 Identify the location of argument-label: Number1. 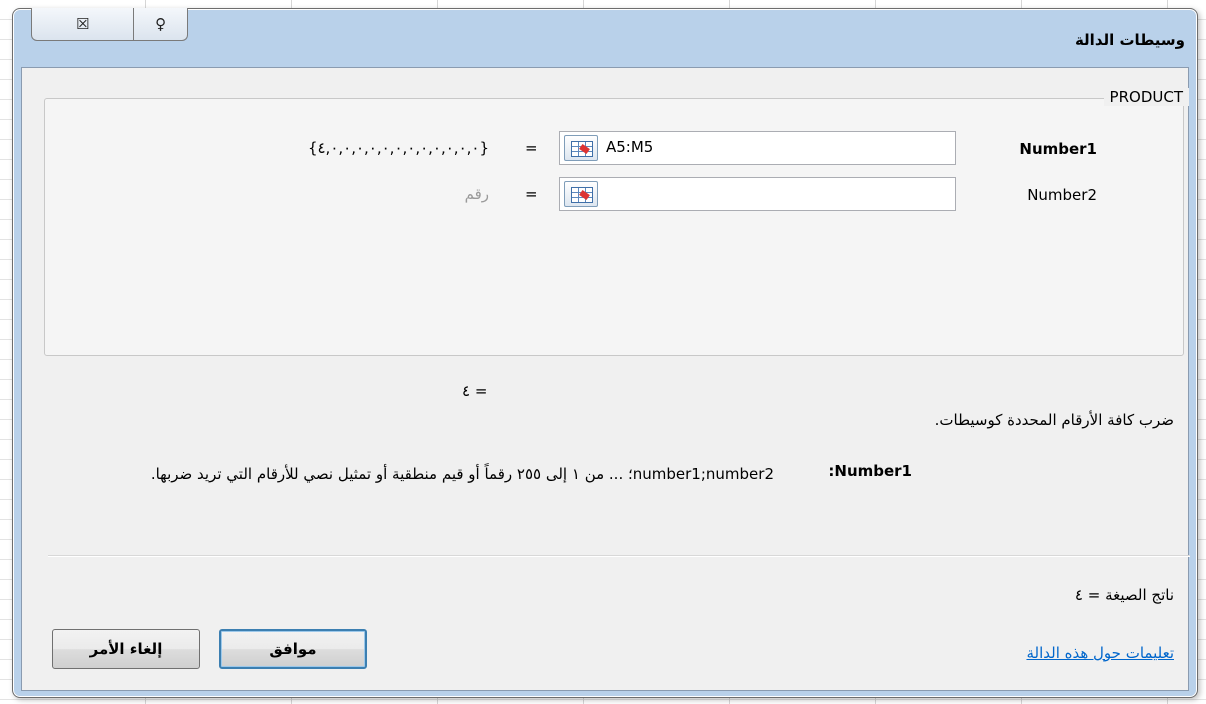
(1058, 149).